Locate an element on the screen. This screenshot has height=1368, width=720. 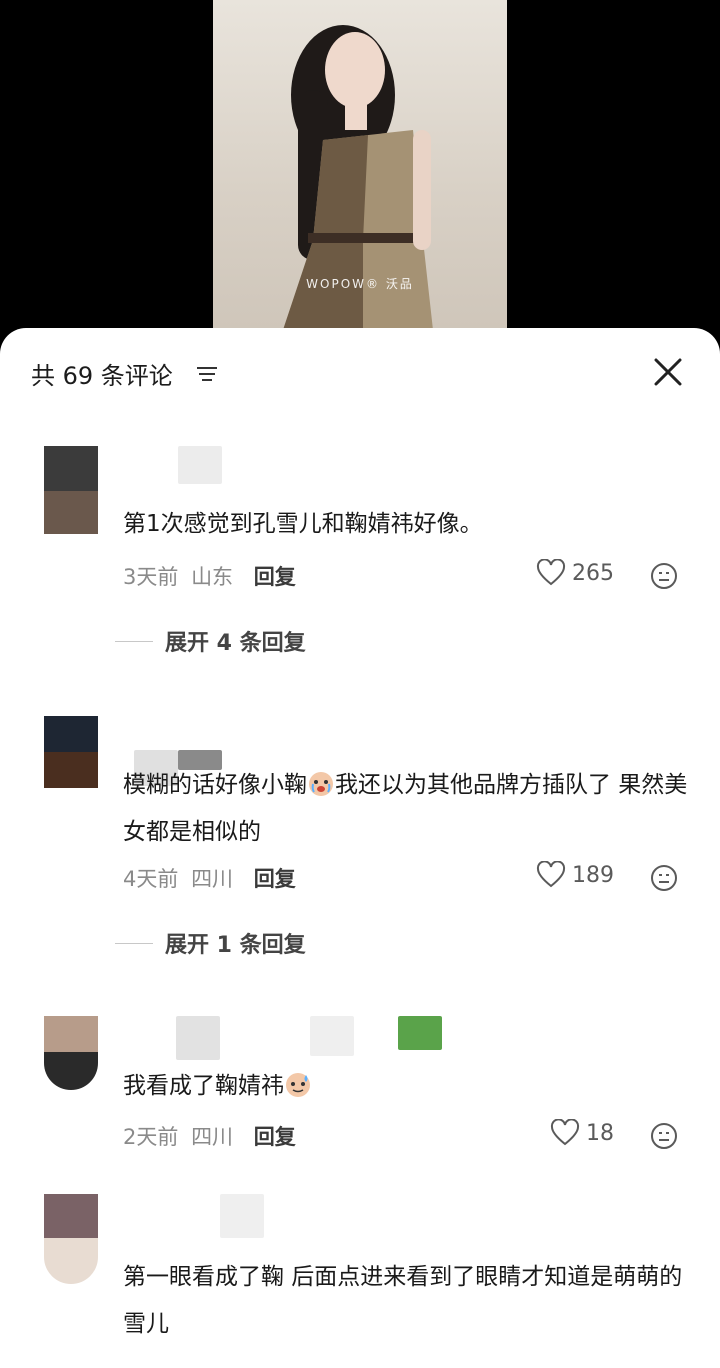
comment-text-part: 模糊的话好像小鞠 is located at coordinates (215, 785).